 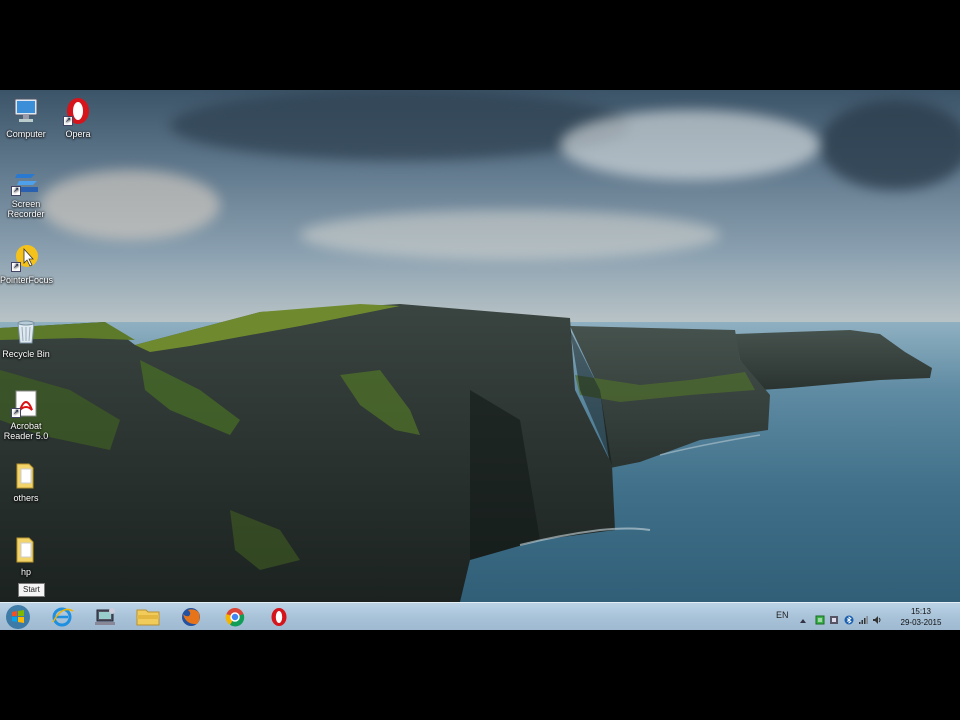 I want to click on desktop-icon-opera: ↗ Opera, so click(x=78, y=117).